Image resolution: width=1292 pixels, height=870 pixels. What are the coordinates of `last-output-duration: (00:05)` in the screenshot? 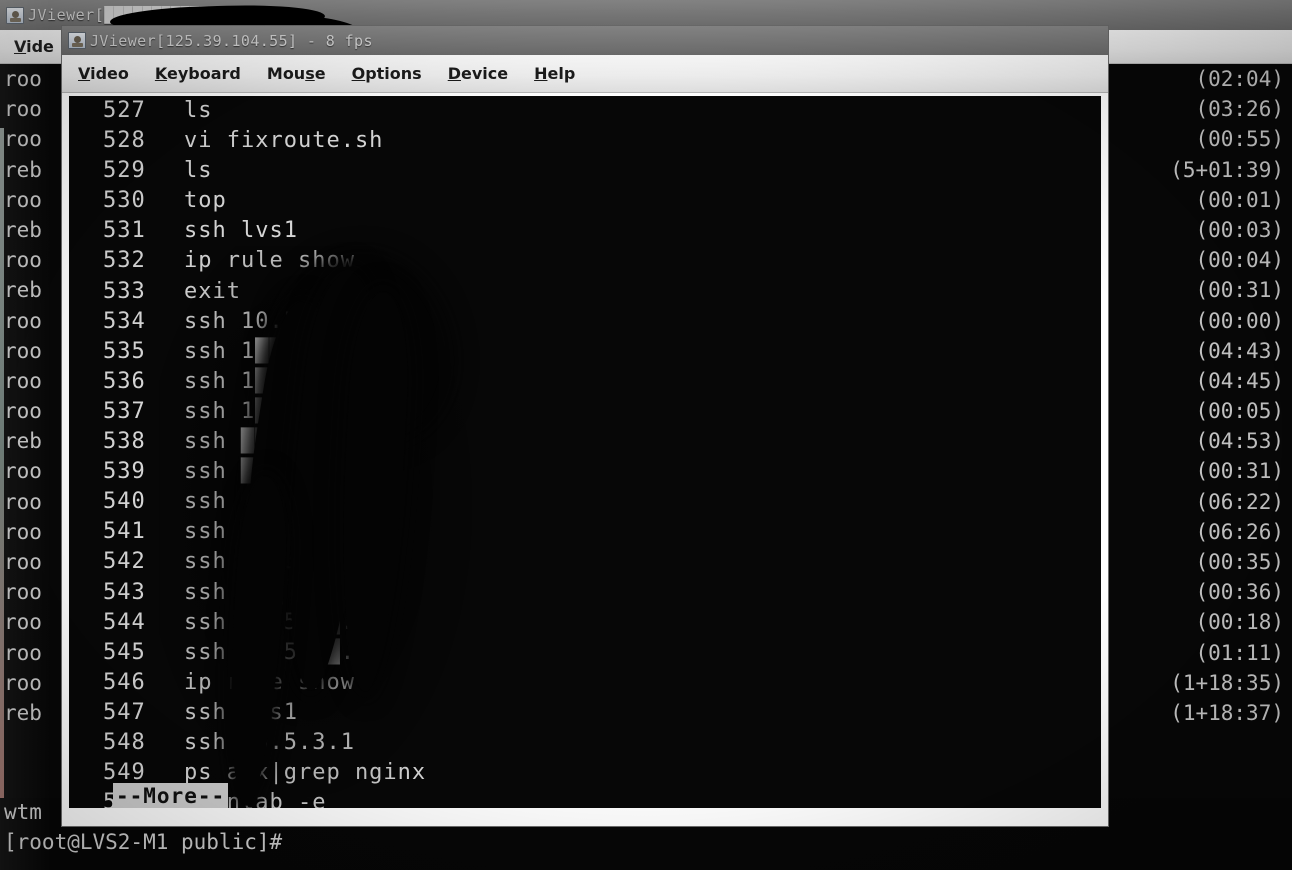 It's located at (1239, 411).